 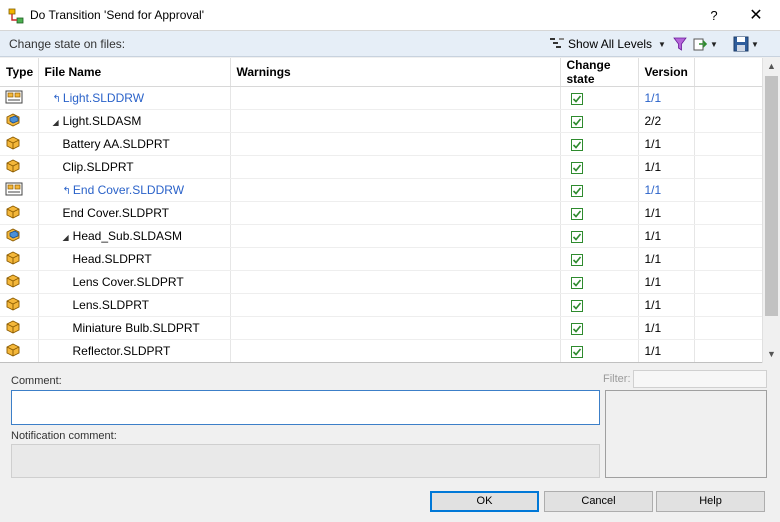 What do you see at coordinates (700, 44) in the screenshot?
I see `export-icon` at bounding box center [700, 44].